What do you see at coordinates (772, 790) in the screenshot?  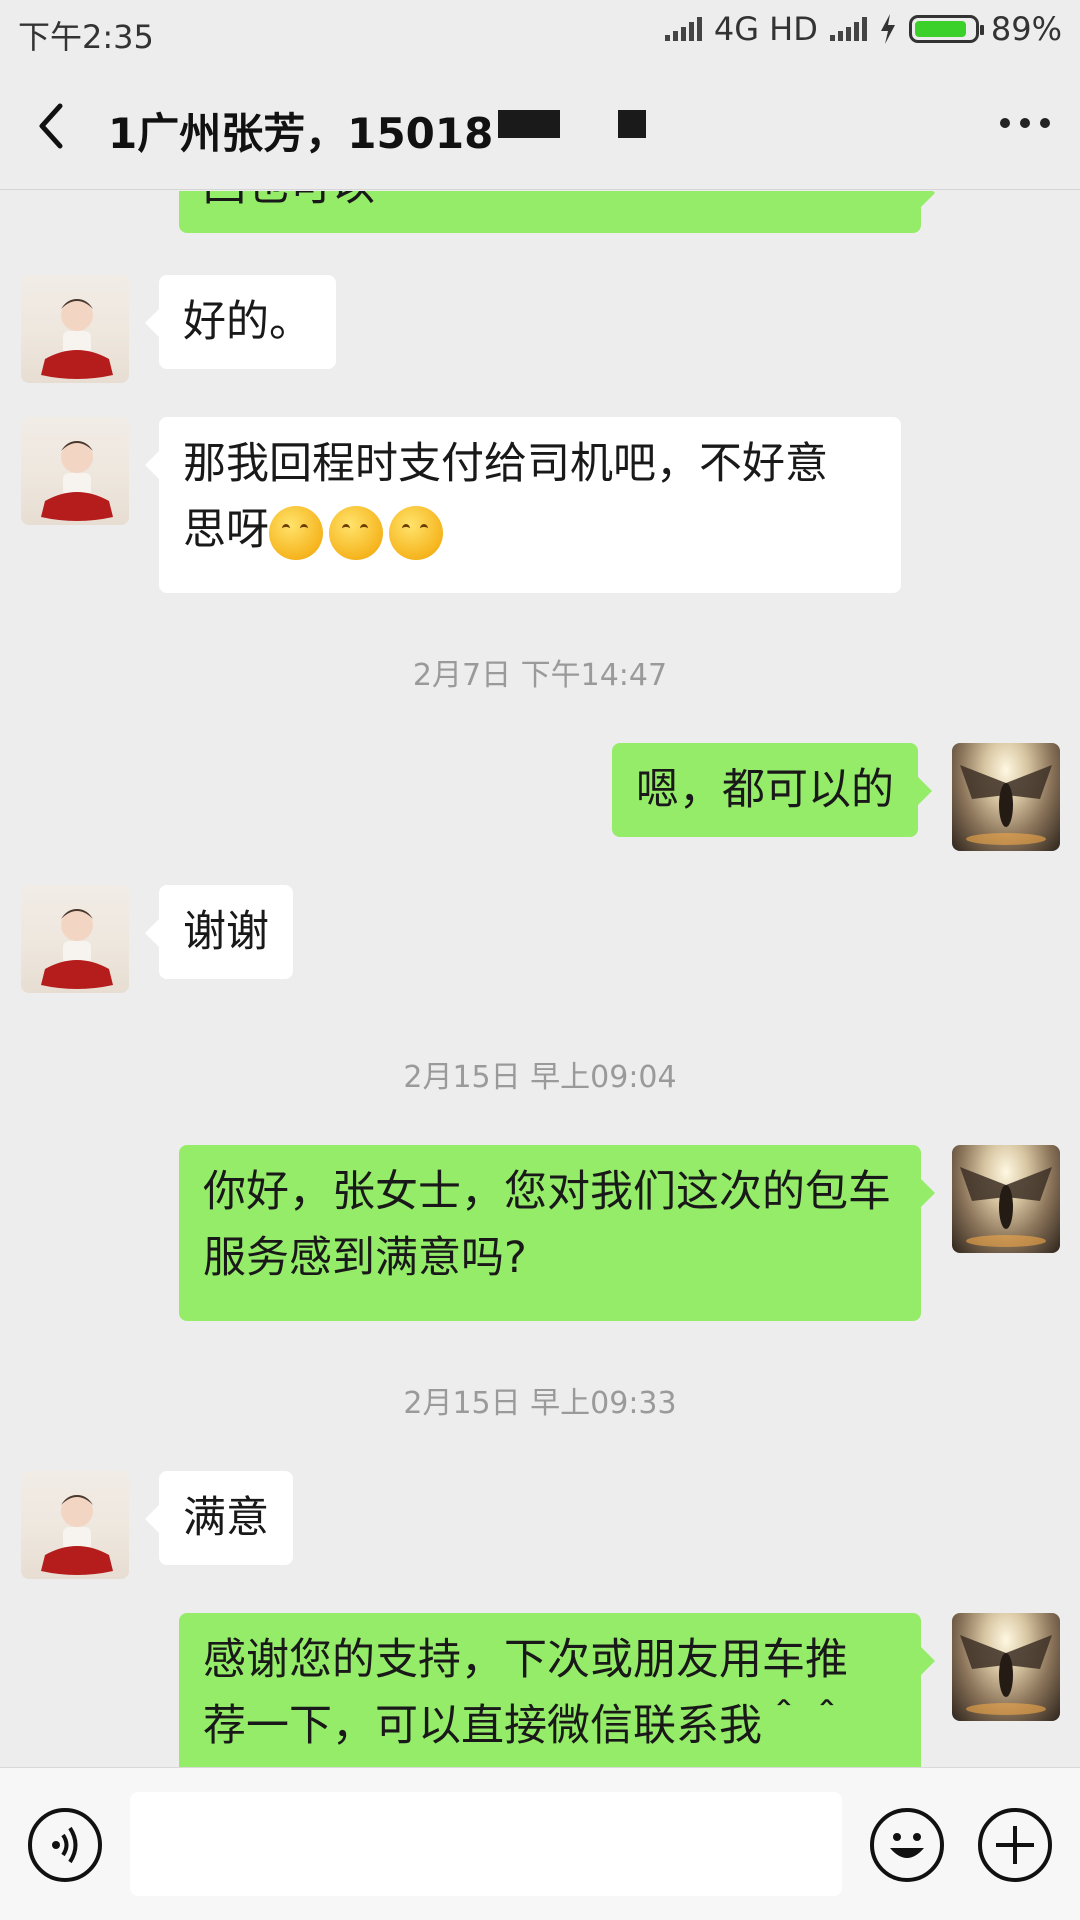 I see `message-bubble-outgoing: 嗯，都可以的` at bounding box center [772, 790].